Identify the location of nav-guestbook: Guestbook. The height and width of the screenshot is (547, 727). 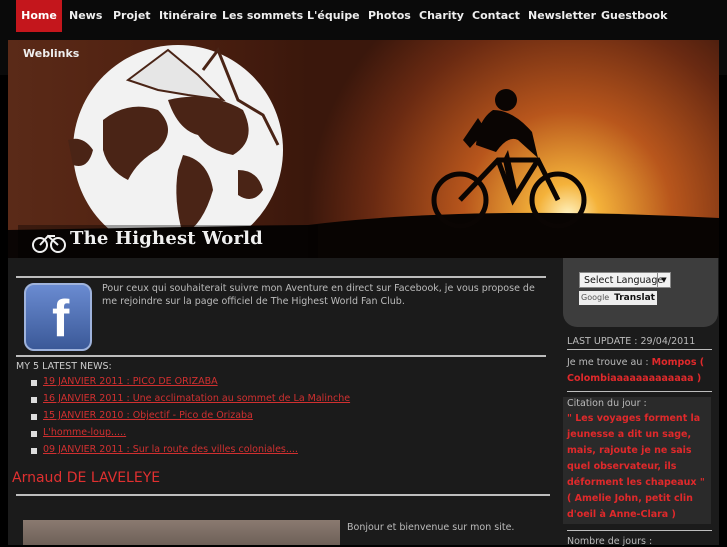
(634, 16).